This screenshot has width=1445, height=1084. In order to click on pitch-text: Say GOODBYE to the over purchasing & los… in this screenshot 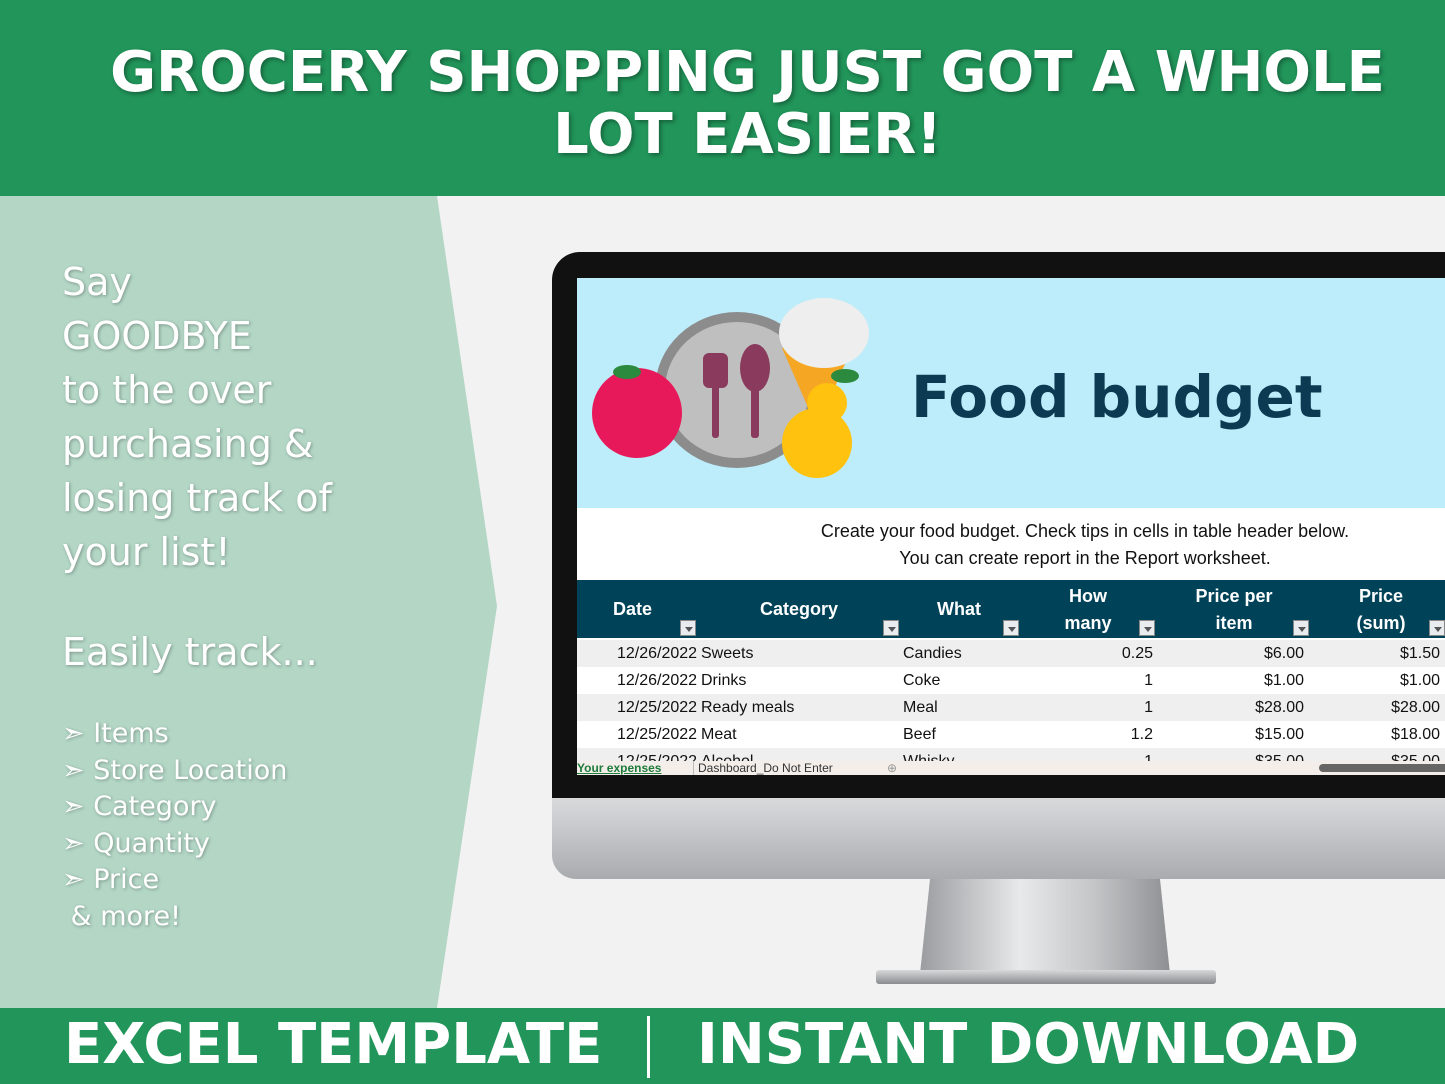, I will do `click(197, 417)`.